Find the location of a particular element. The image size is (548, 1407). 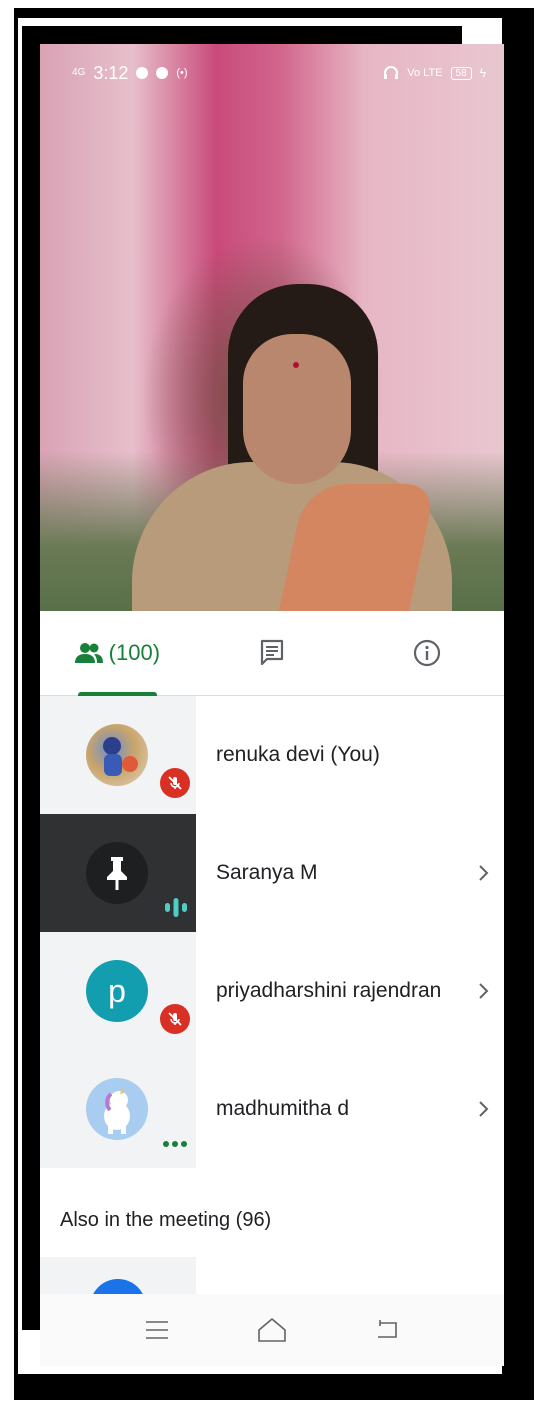

tab-people: (100) is located at coordinates (117, 653).